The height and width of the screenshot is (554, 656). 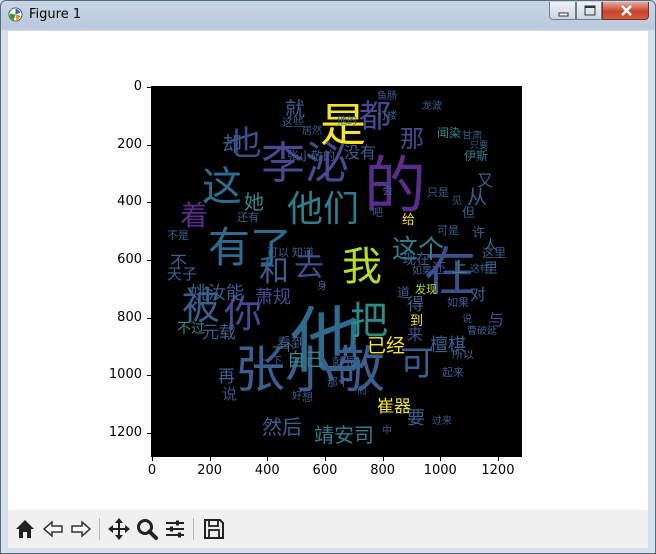 I want to click on forward-arrow-icon, so click(x=81, y=529).